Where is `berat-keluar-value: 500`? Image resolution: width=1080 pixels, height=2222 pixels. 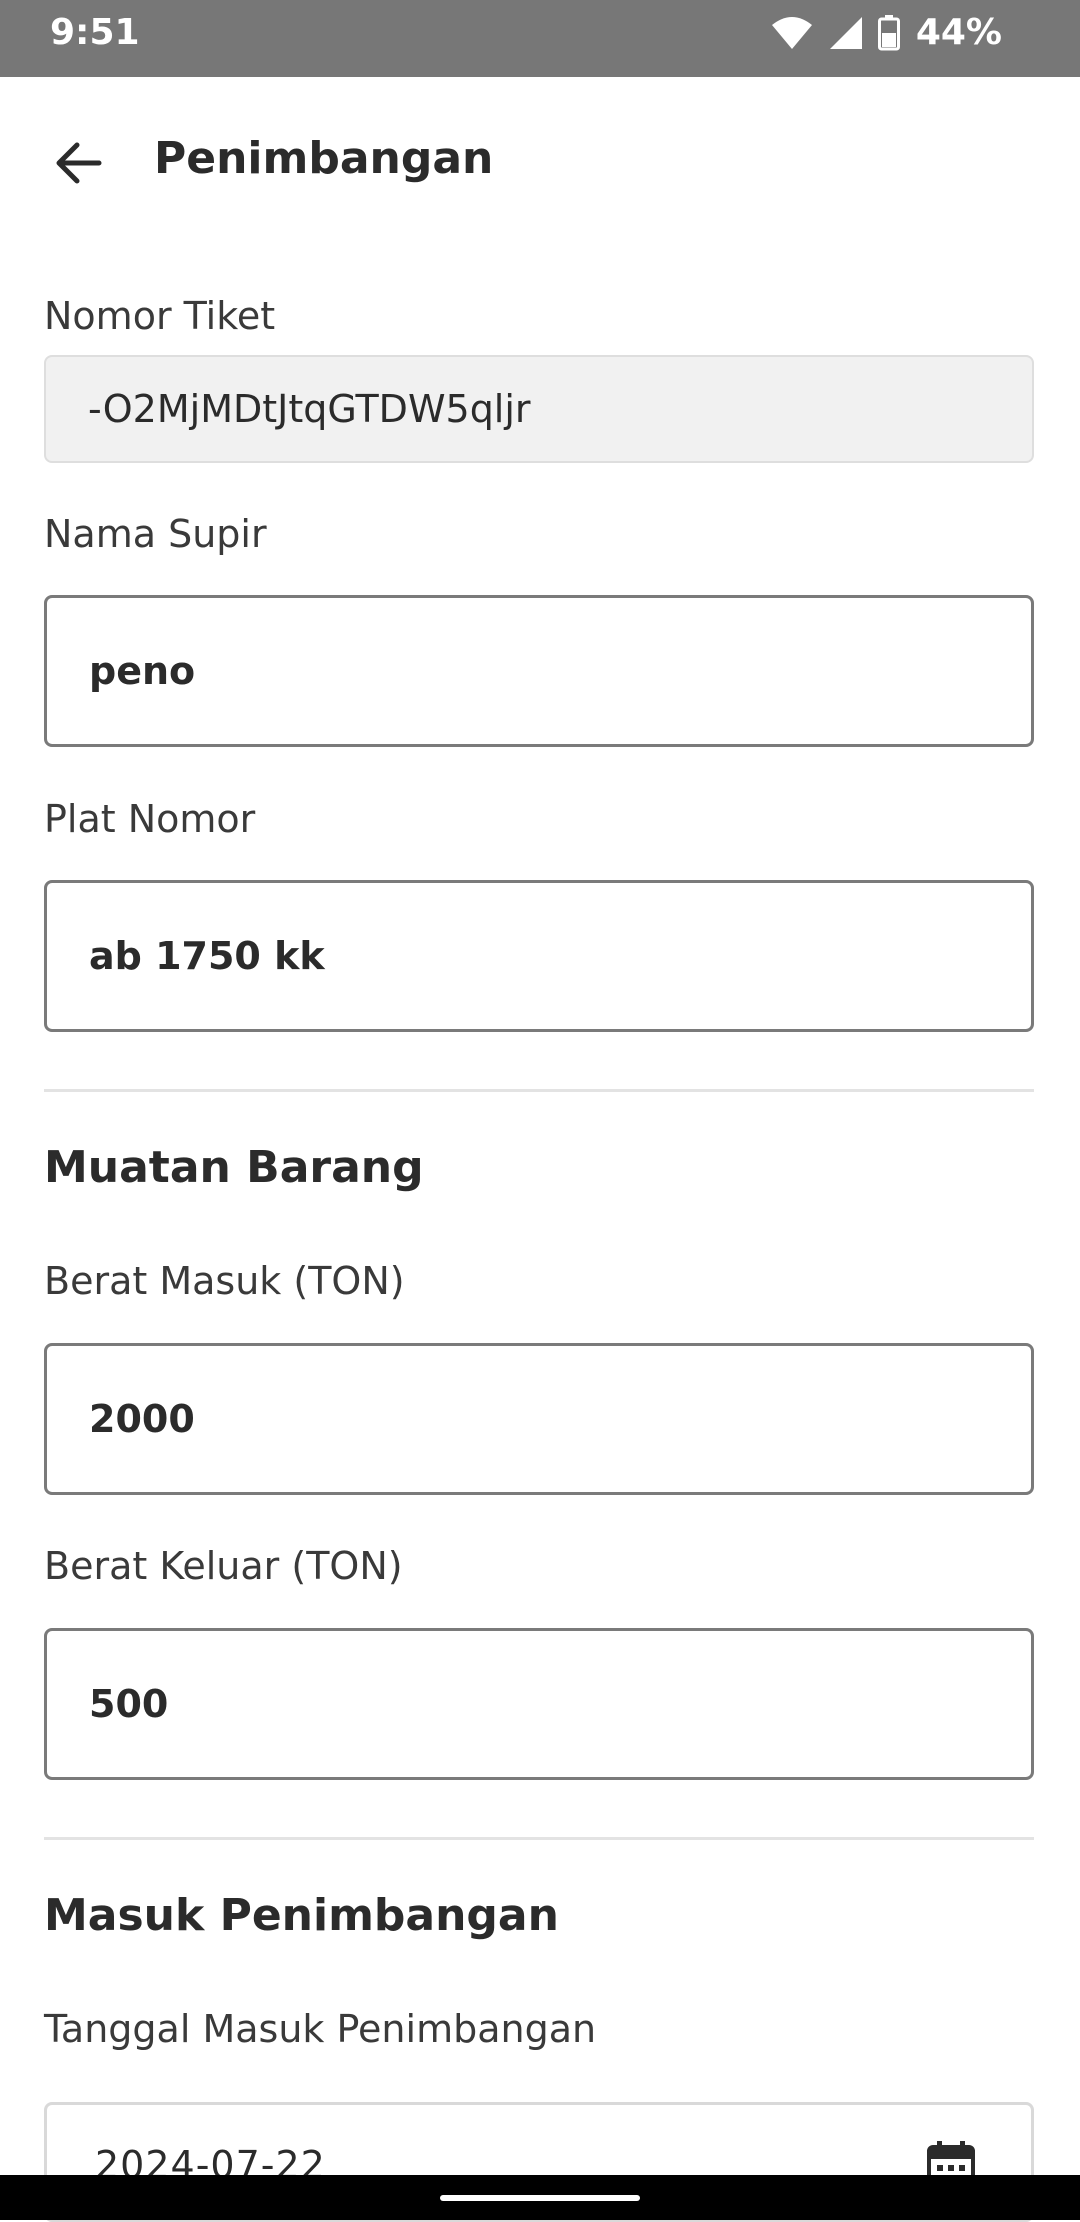 berat-keluar-value: 500 is located at coordinates (129, 1704).